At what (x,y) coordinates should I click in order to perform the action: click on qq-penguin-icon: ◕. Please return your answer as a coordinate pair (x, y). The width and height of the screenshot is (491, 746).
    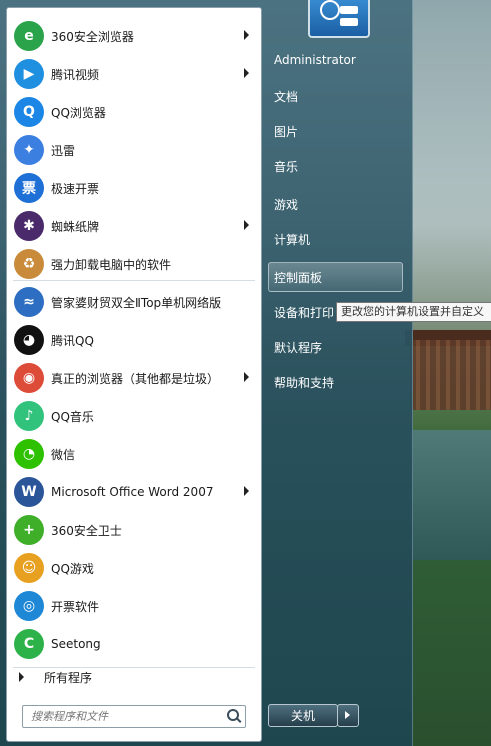
    Looking at the image, I should click on (29, 340).